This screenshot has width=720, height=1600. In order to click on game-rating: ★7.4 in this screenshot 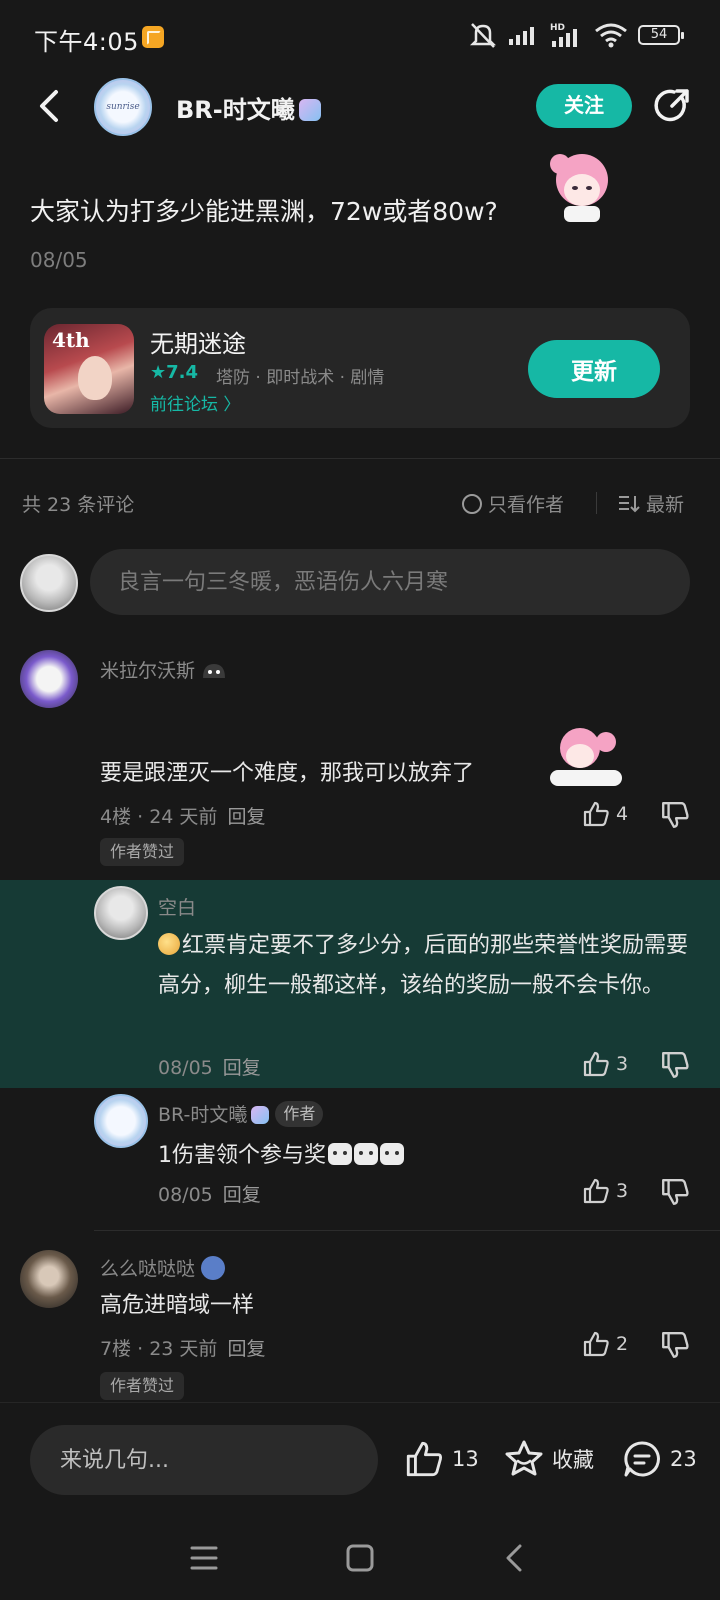, I will do `click(174, 372)`.